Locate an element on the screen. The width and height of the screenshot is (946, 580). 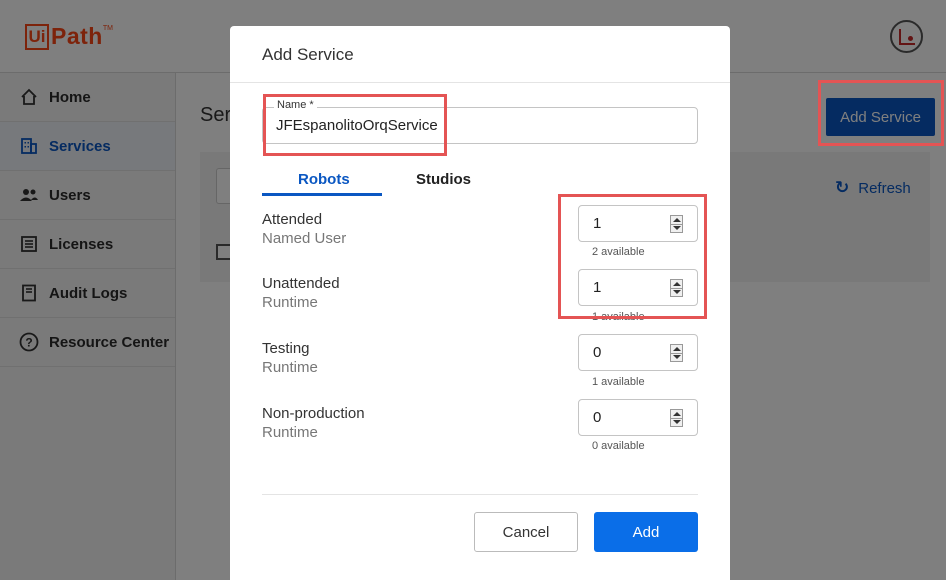
available-count: 1 available is located at coordinates (618, 382).